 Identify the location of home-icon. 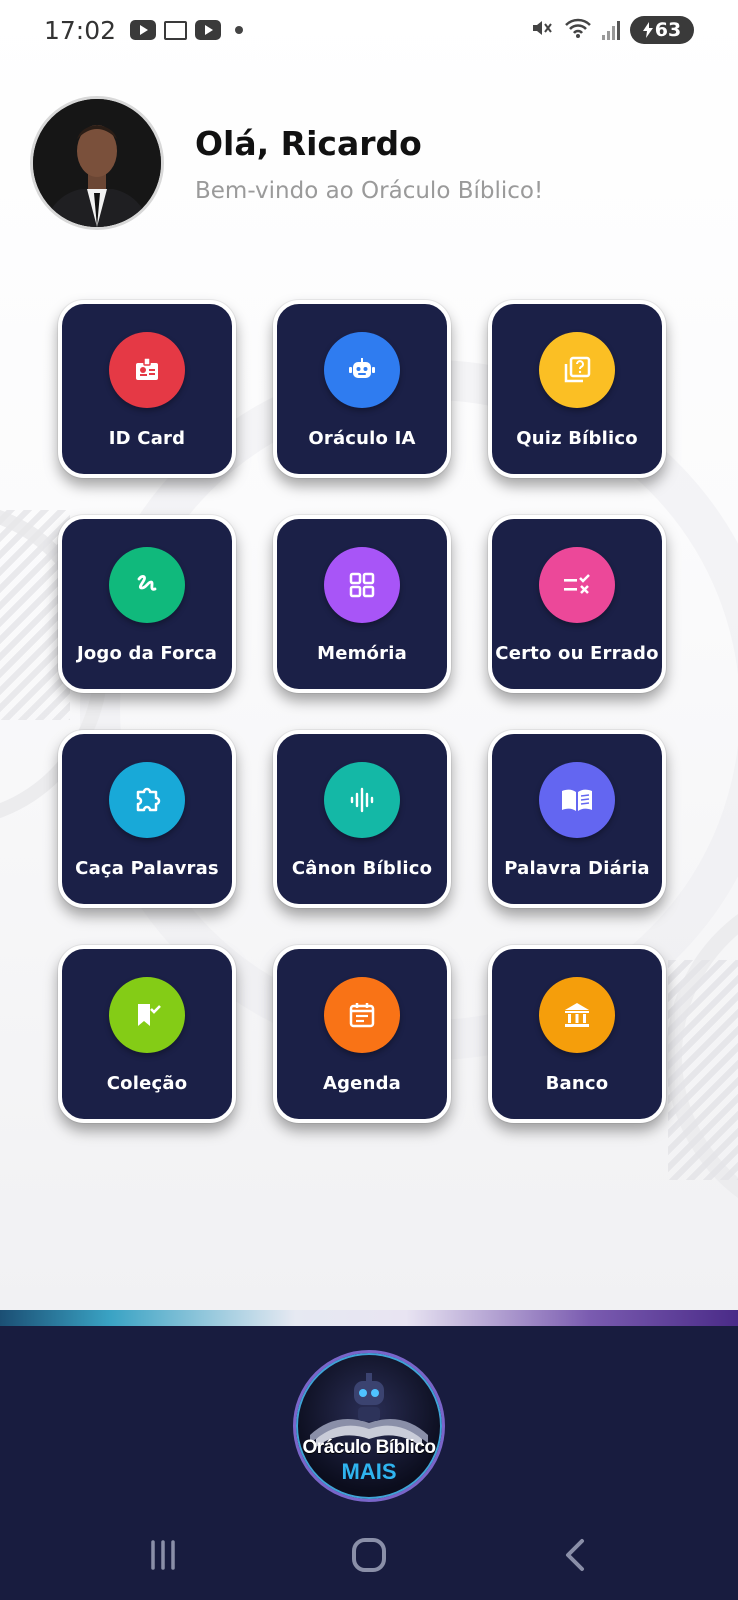
(369, 1555).